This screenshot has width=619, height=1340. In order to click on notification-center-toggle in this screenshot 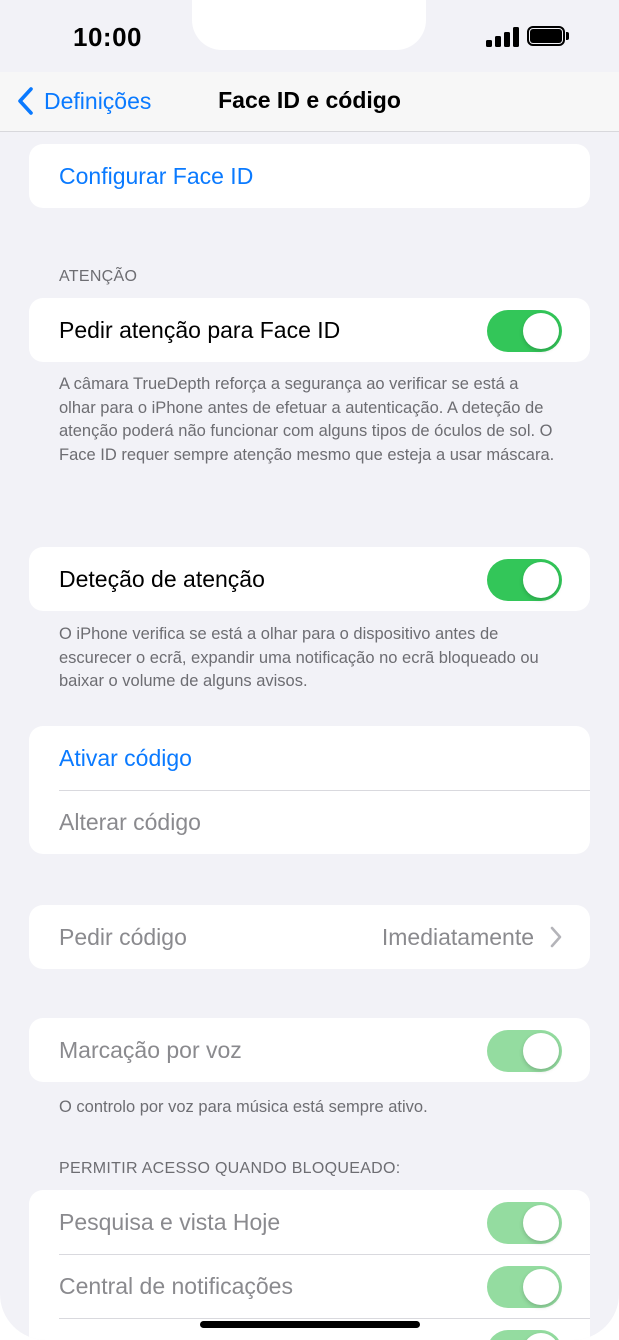, I will do `click(524, 1287)`.